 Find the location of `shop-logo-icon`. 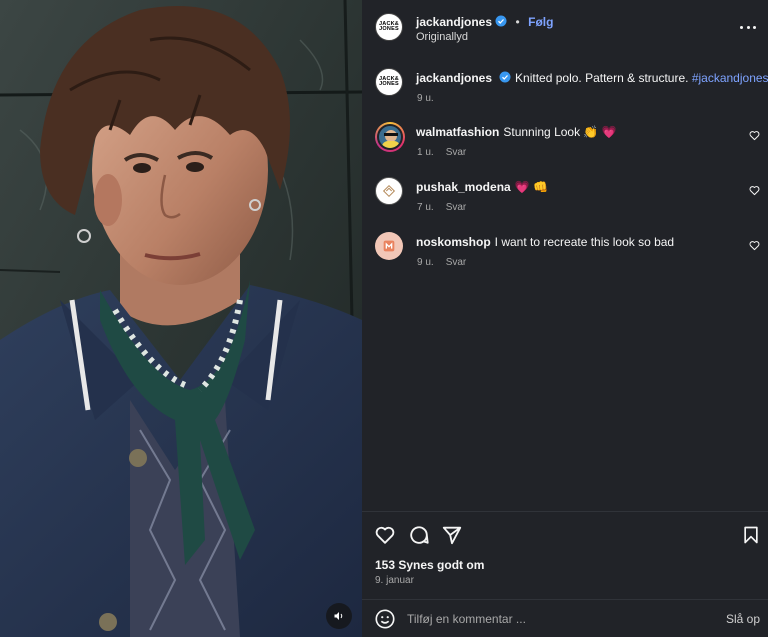

shop-logo-icon is located at coordinates (389, 246).